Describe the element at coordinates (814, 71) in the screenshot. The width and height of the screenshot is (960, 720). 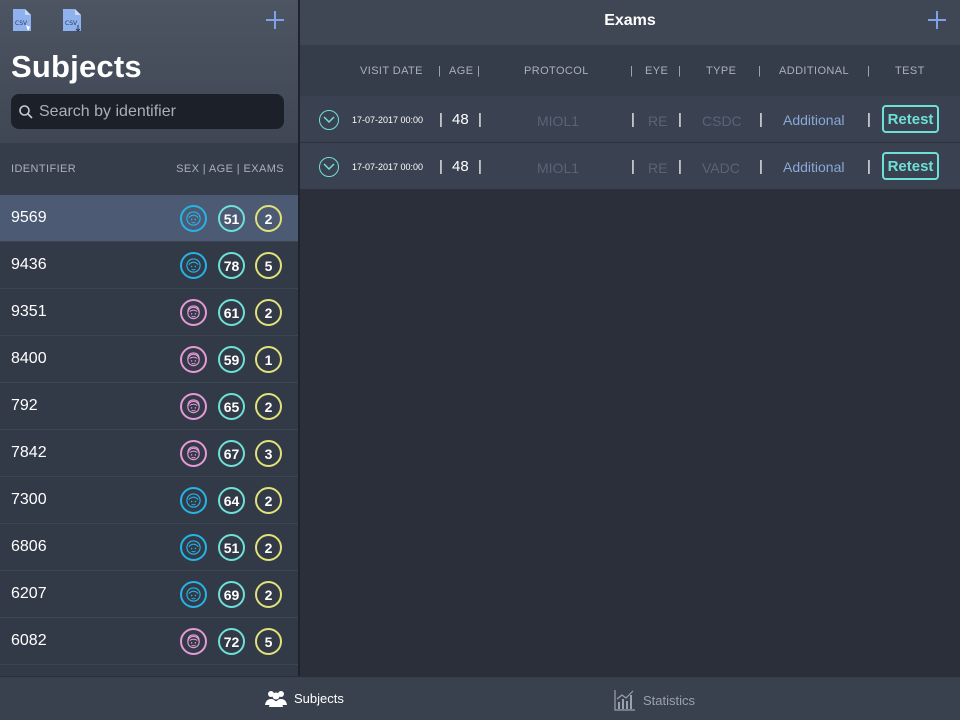
I see `column-additional: ADDITIONAL` at that location.